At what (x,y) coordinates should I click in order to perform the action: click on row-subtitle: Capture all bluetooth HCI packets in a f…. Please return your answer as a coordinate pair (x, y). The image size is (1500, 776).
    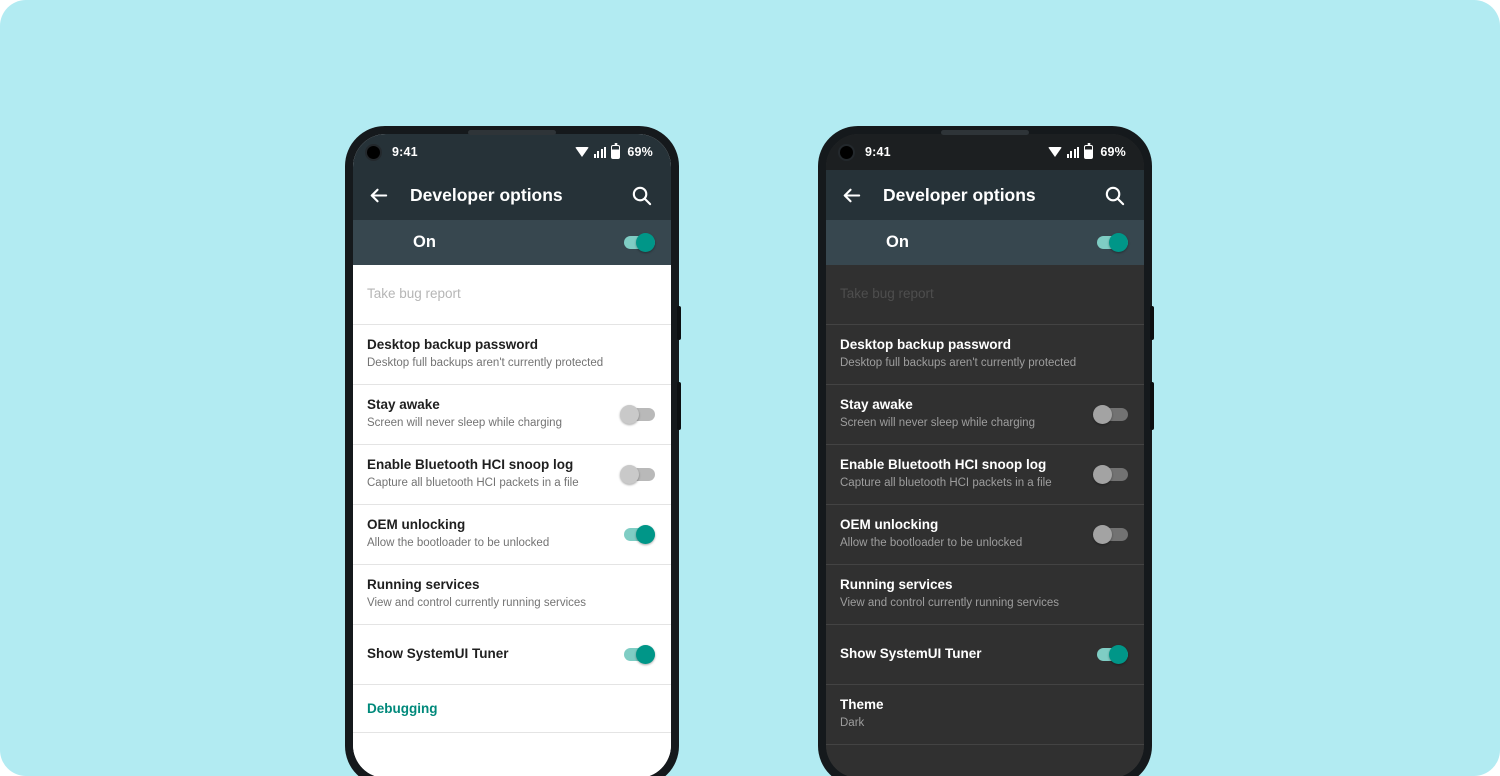
    Looking at the image, I should click on (473, 483).